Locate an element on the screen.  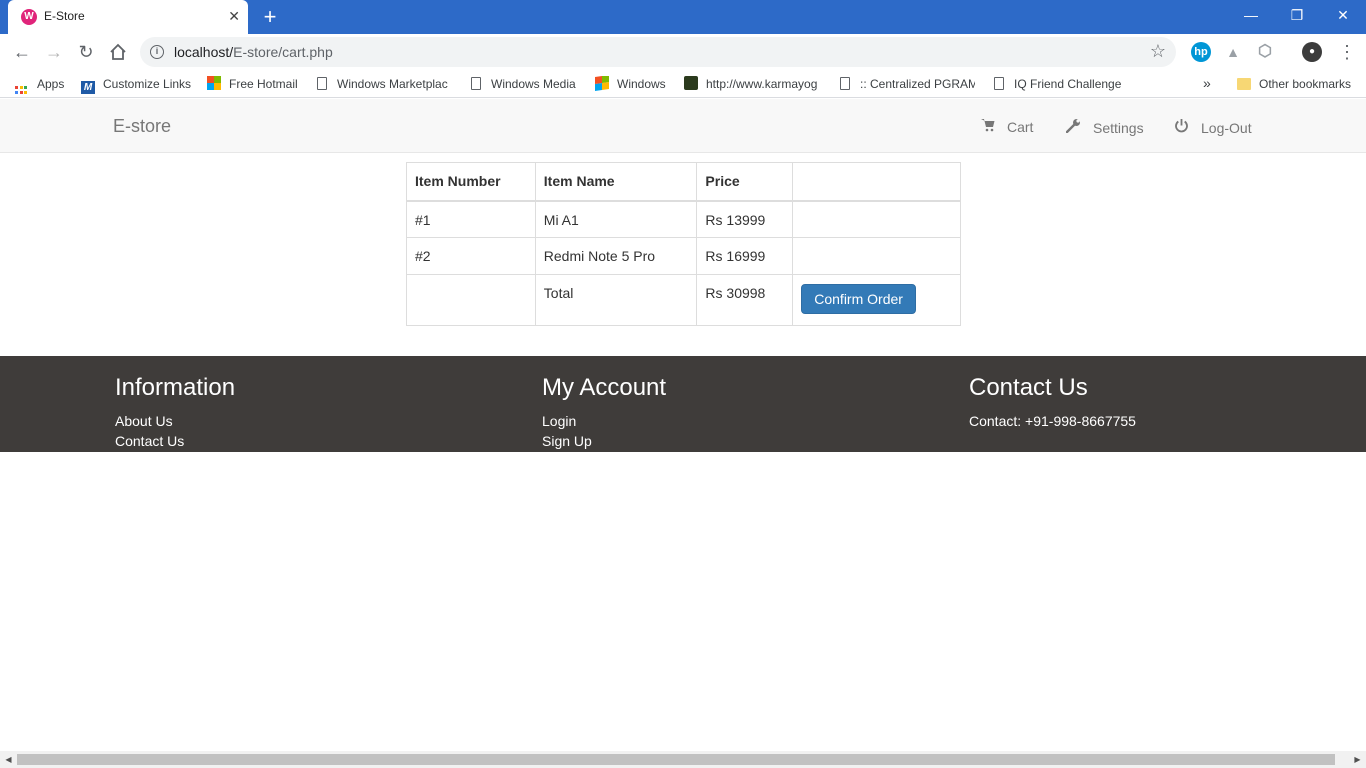
bookmark-customize-links: M Customize Links is located at coordinates (136, 85).